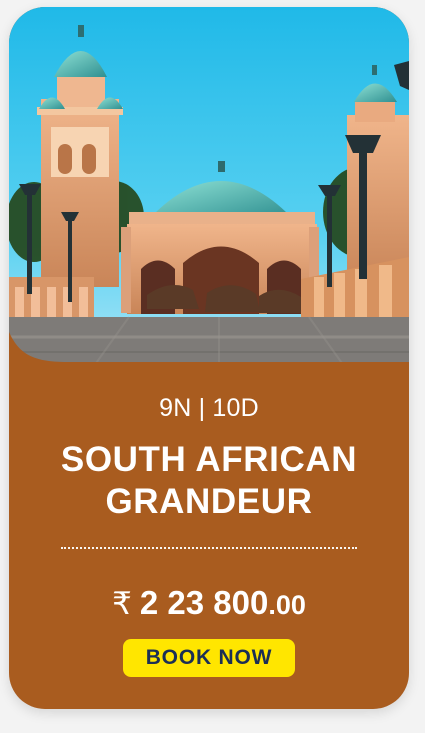 The image size is (425, 733). Describe the element at coordinates (209, 501) in the screenshot. I see `package-title-line2: GRANDEUR` at that location.